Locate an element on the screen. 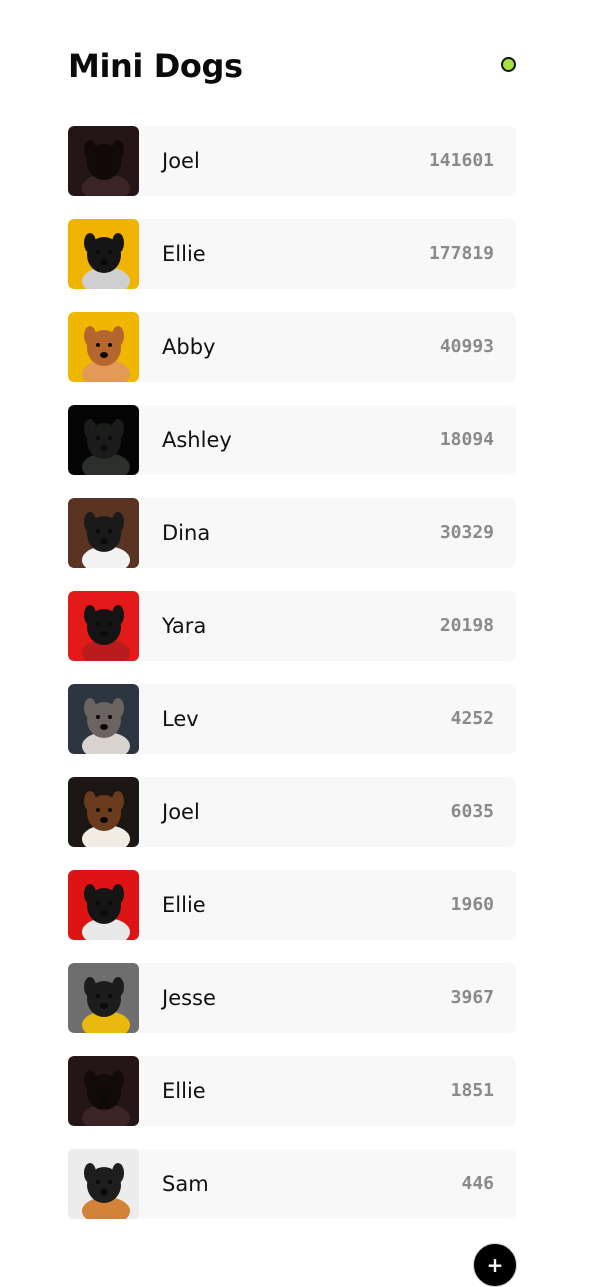  dog-name: Sam is located at coordinates (185, 1184).